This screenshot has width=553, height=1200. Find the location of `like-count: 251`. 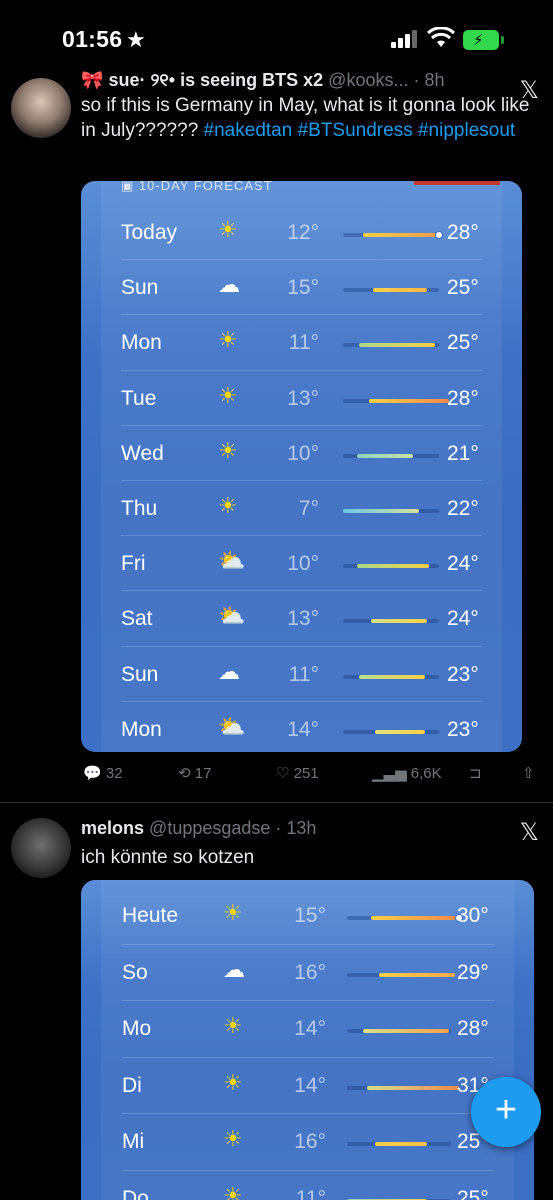

like-count: 251 is located at coordinates (306, 773).